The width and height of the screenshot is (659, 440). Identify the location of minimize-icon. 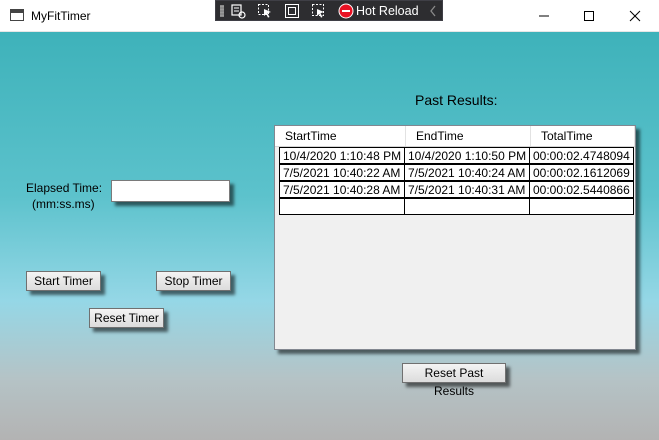
(544, 16).